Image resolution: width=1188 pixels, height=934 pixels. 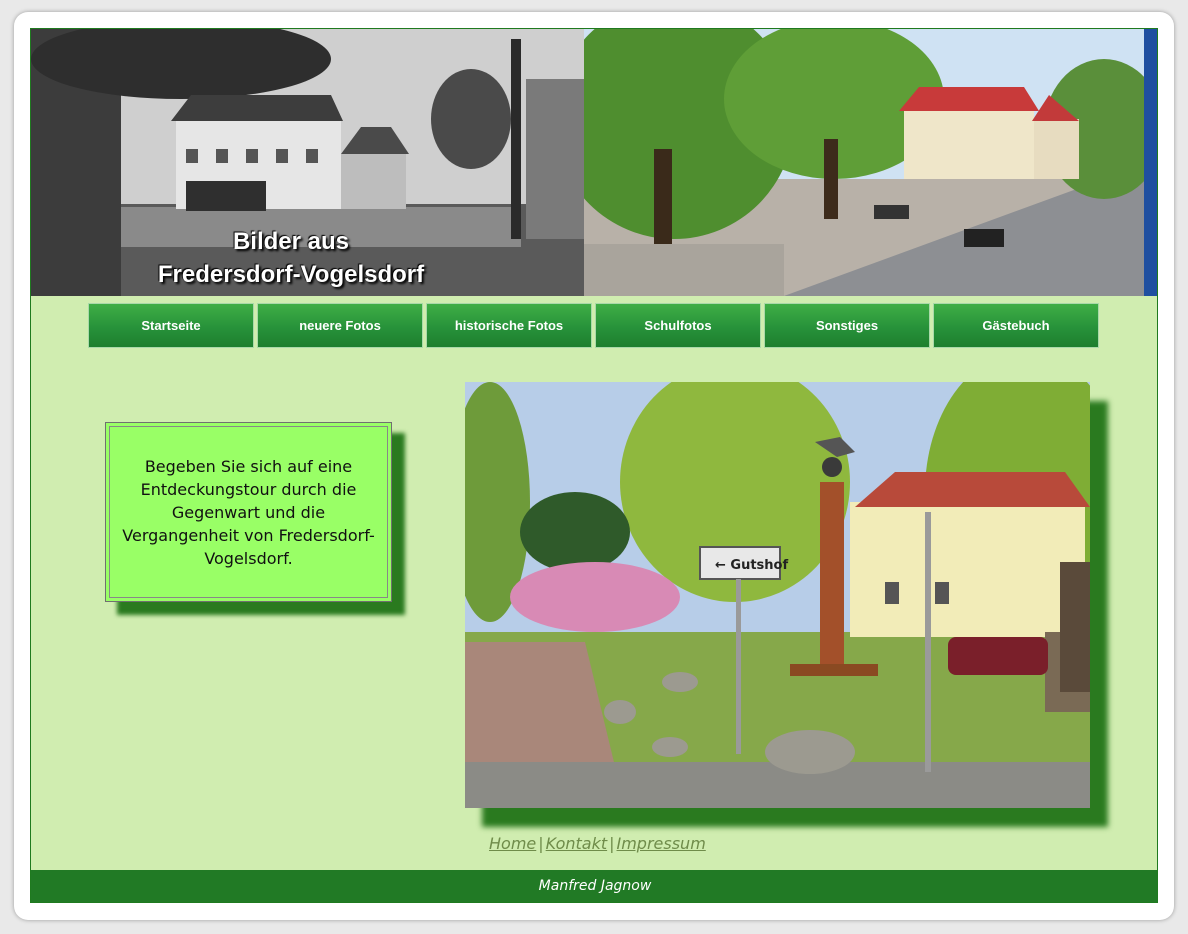 What do you see at coordinates (576, 843) in the screenshot?
I see `contact-link: Kontakt` at bounding box center [576, 843].